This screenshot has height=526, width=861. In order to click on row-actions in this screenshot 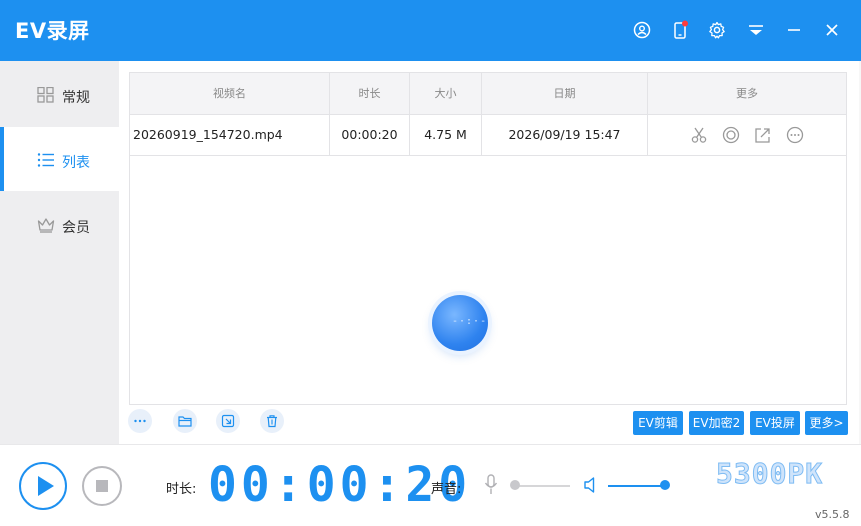, I will do `click(747, 135)`.